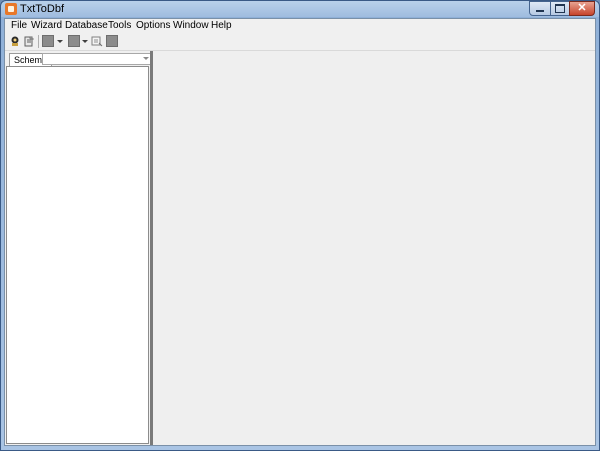 The height and width of the screenshot is (451, 600). What do you see at coordinates (11, 9) in the screenshot?
I see `app-icon` at bounding box center [11, 9].